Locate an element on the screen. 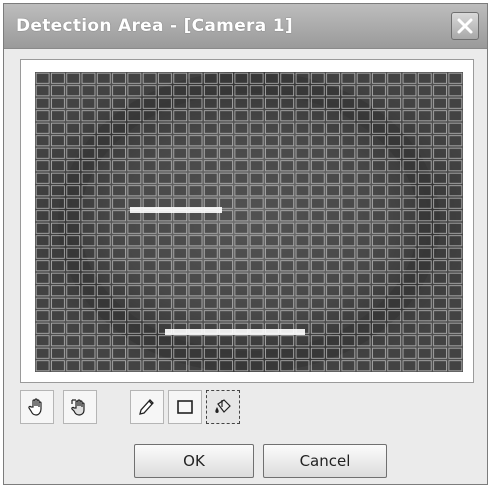  close-button is located at coordinates (465, 26).